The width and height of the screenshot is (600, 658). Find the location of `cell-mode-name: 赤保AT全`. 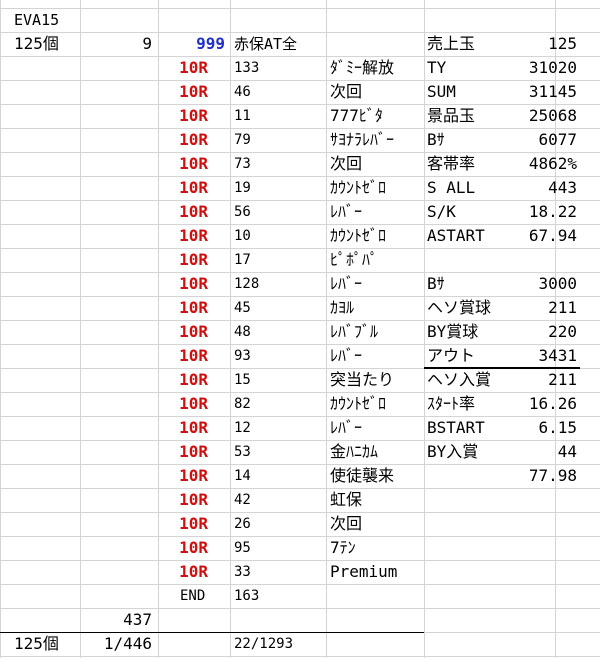

cell-mode-name: 赤保AT全 is located at coordinates (281, 44).